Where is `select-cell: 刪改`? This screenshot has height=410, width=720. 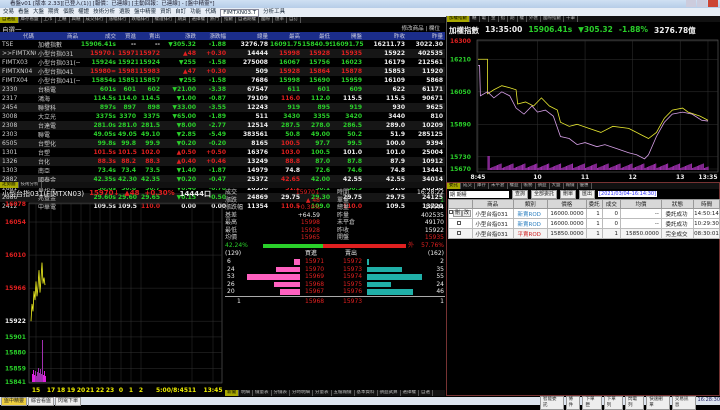
select-cell: 刪改 is located at coordinates (460, 213).